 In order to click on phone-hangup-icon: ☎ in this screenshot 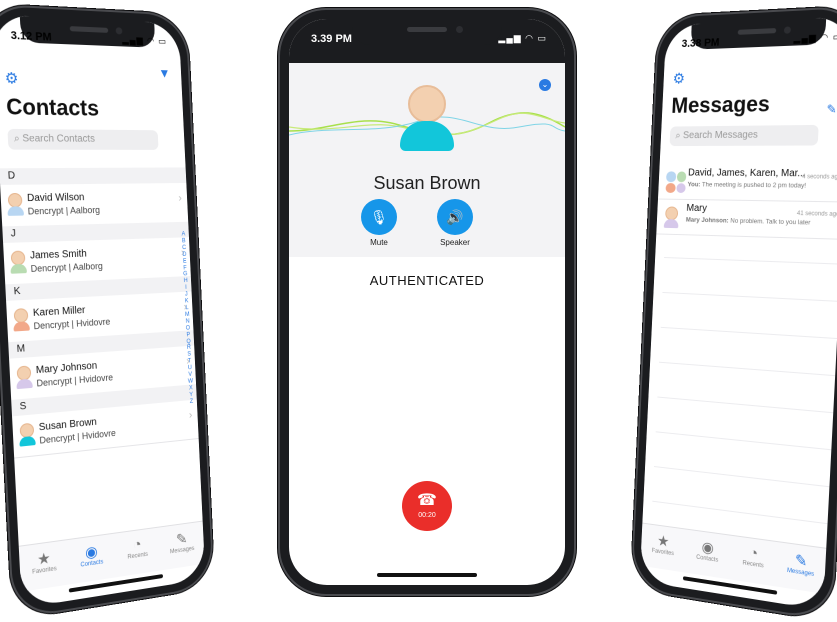, I will do `click(427, 500)`.